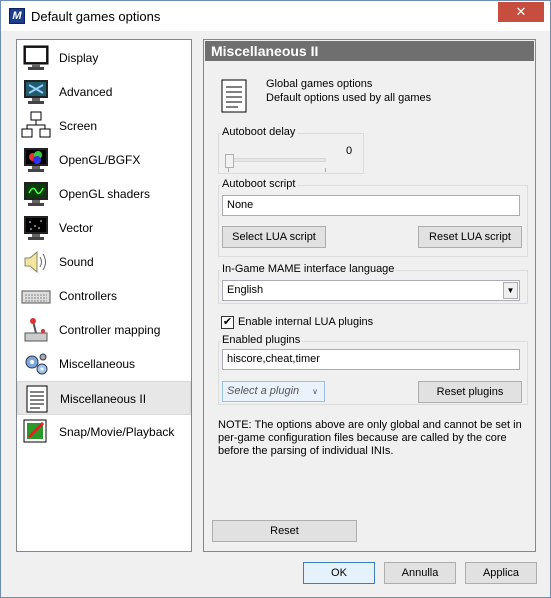 This screenshot has width=551, height=598. I want to click on sidebar-item-label: Snap/Movie/Playback, so click(117, 432).